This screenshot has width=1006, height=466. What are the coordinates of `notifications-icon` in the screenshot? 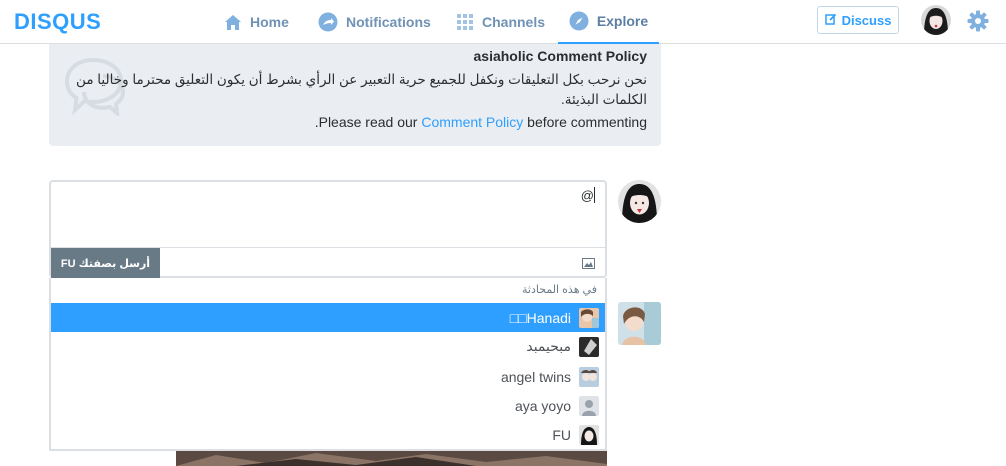 It's located at (328, 22).